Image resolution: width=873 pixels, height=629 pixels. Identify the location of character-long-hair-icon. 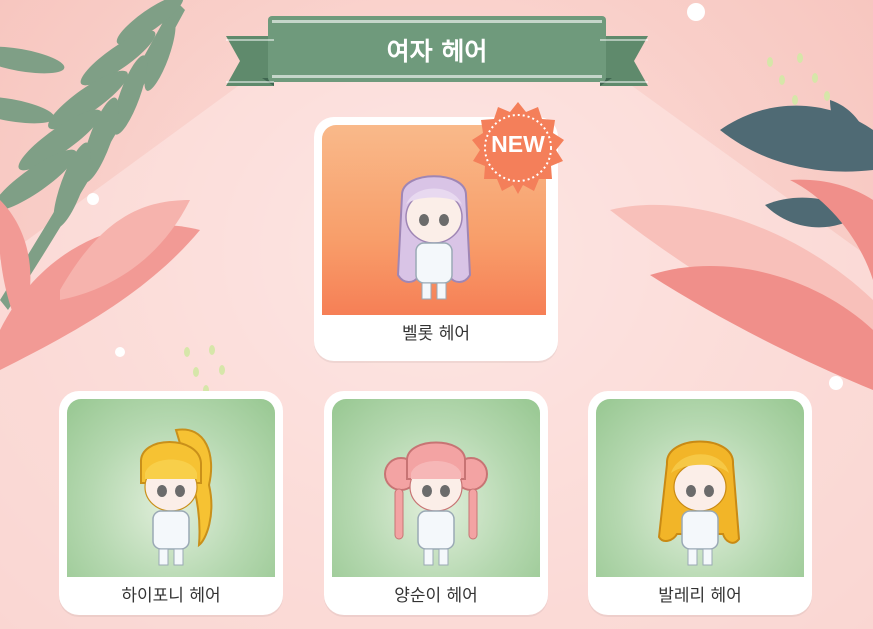
(434, 237).